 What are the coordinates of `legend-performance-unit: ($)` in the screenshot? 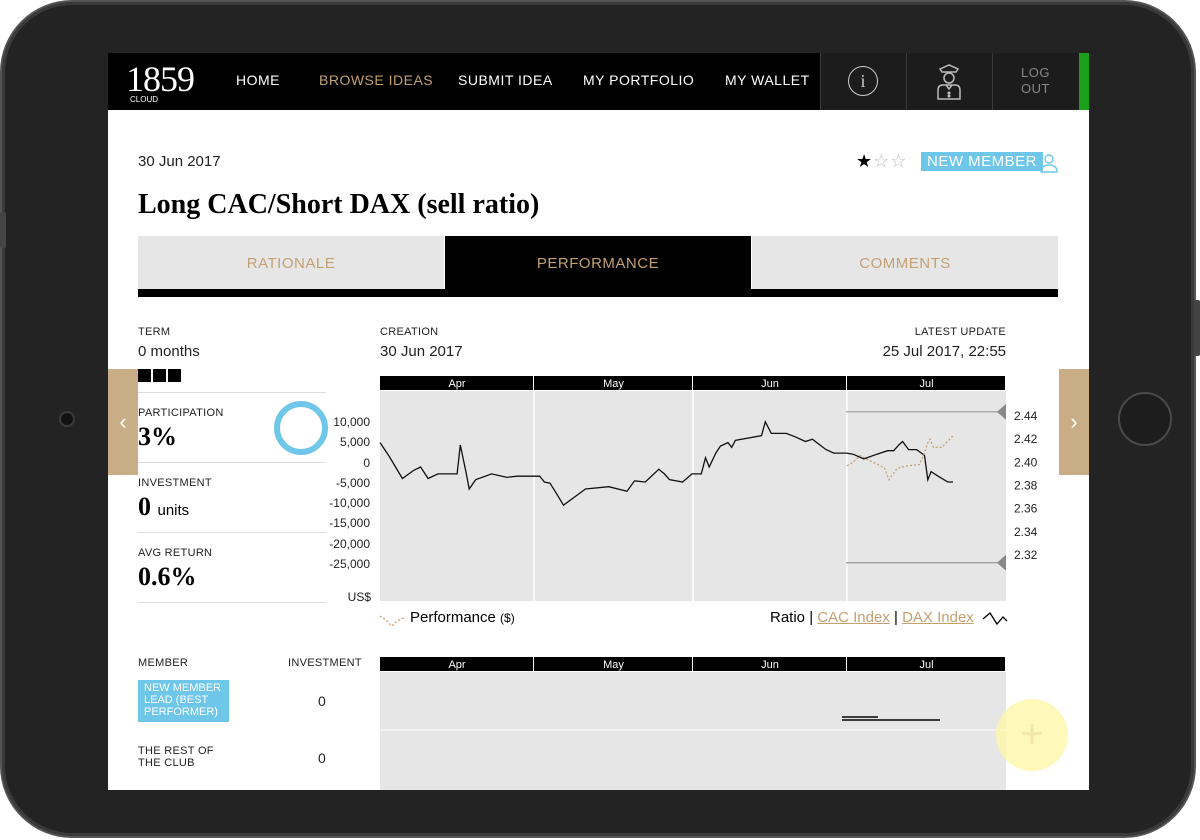 It's located at (507, 618).